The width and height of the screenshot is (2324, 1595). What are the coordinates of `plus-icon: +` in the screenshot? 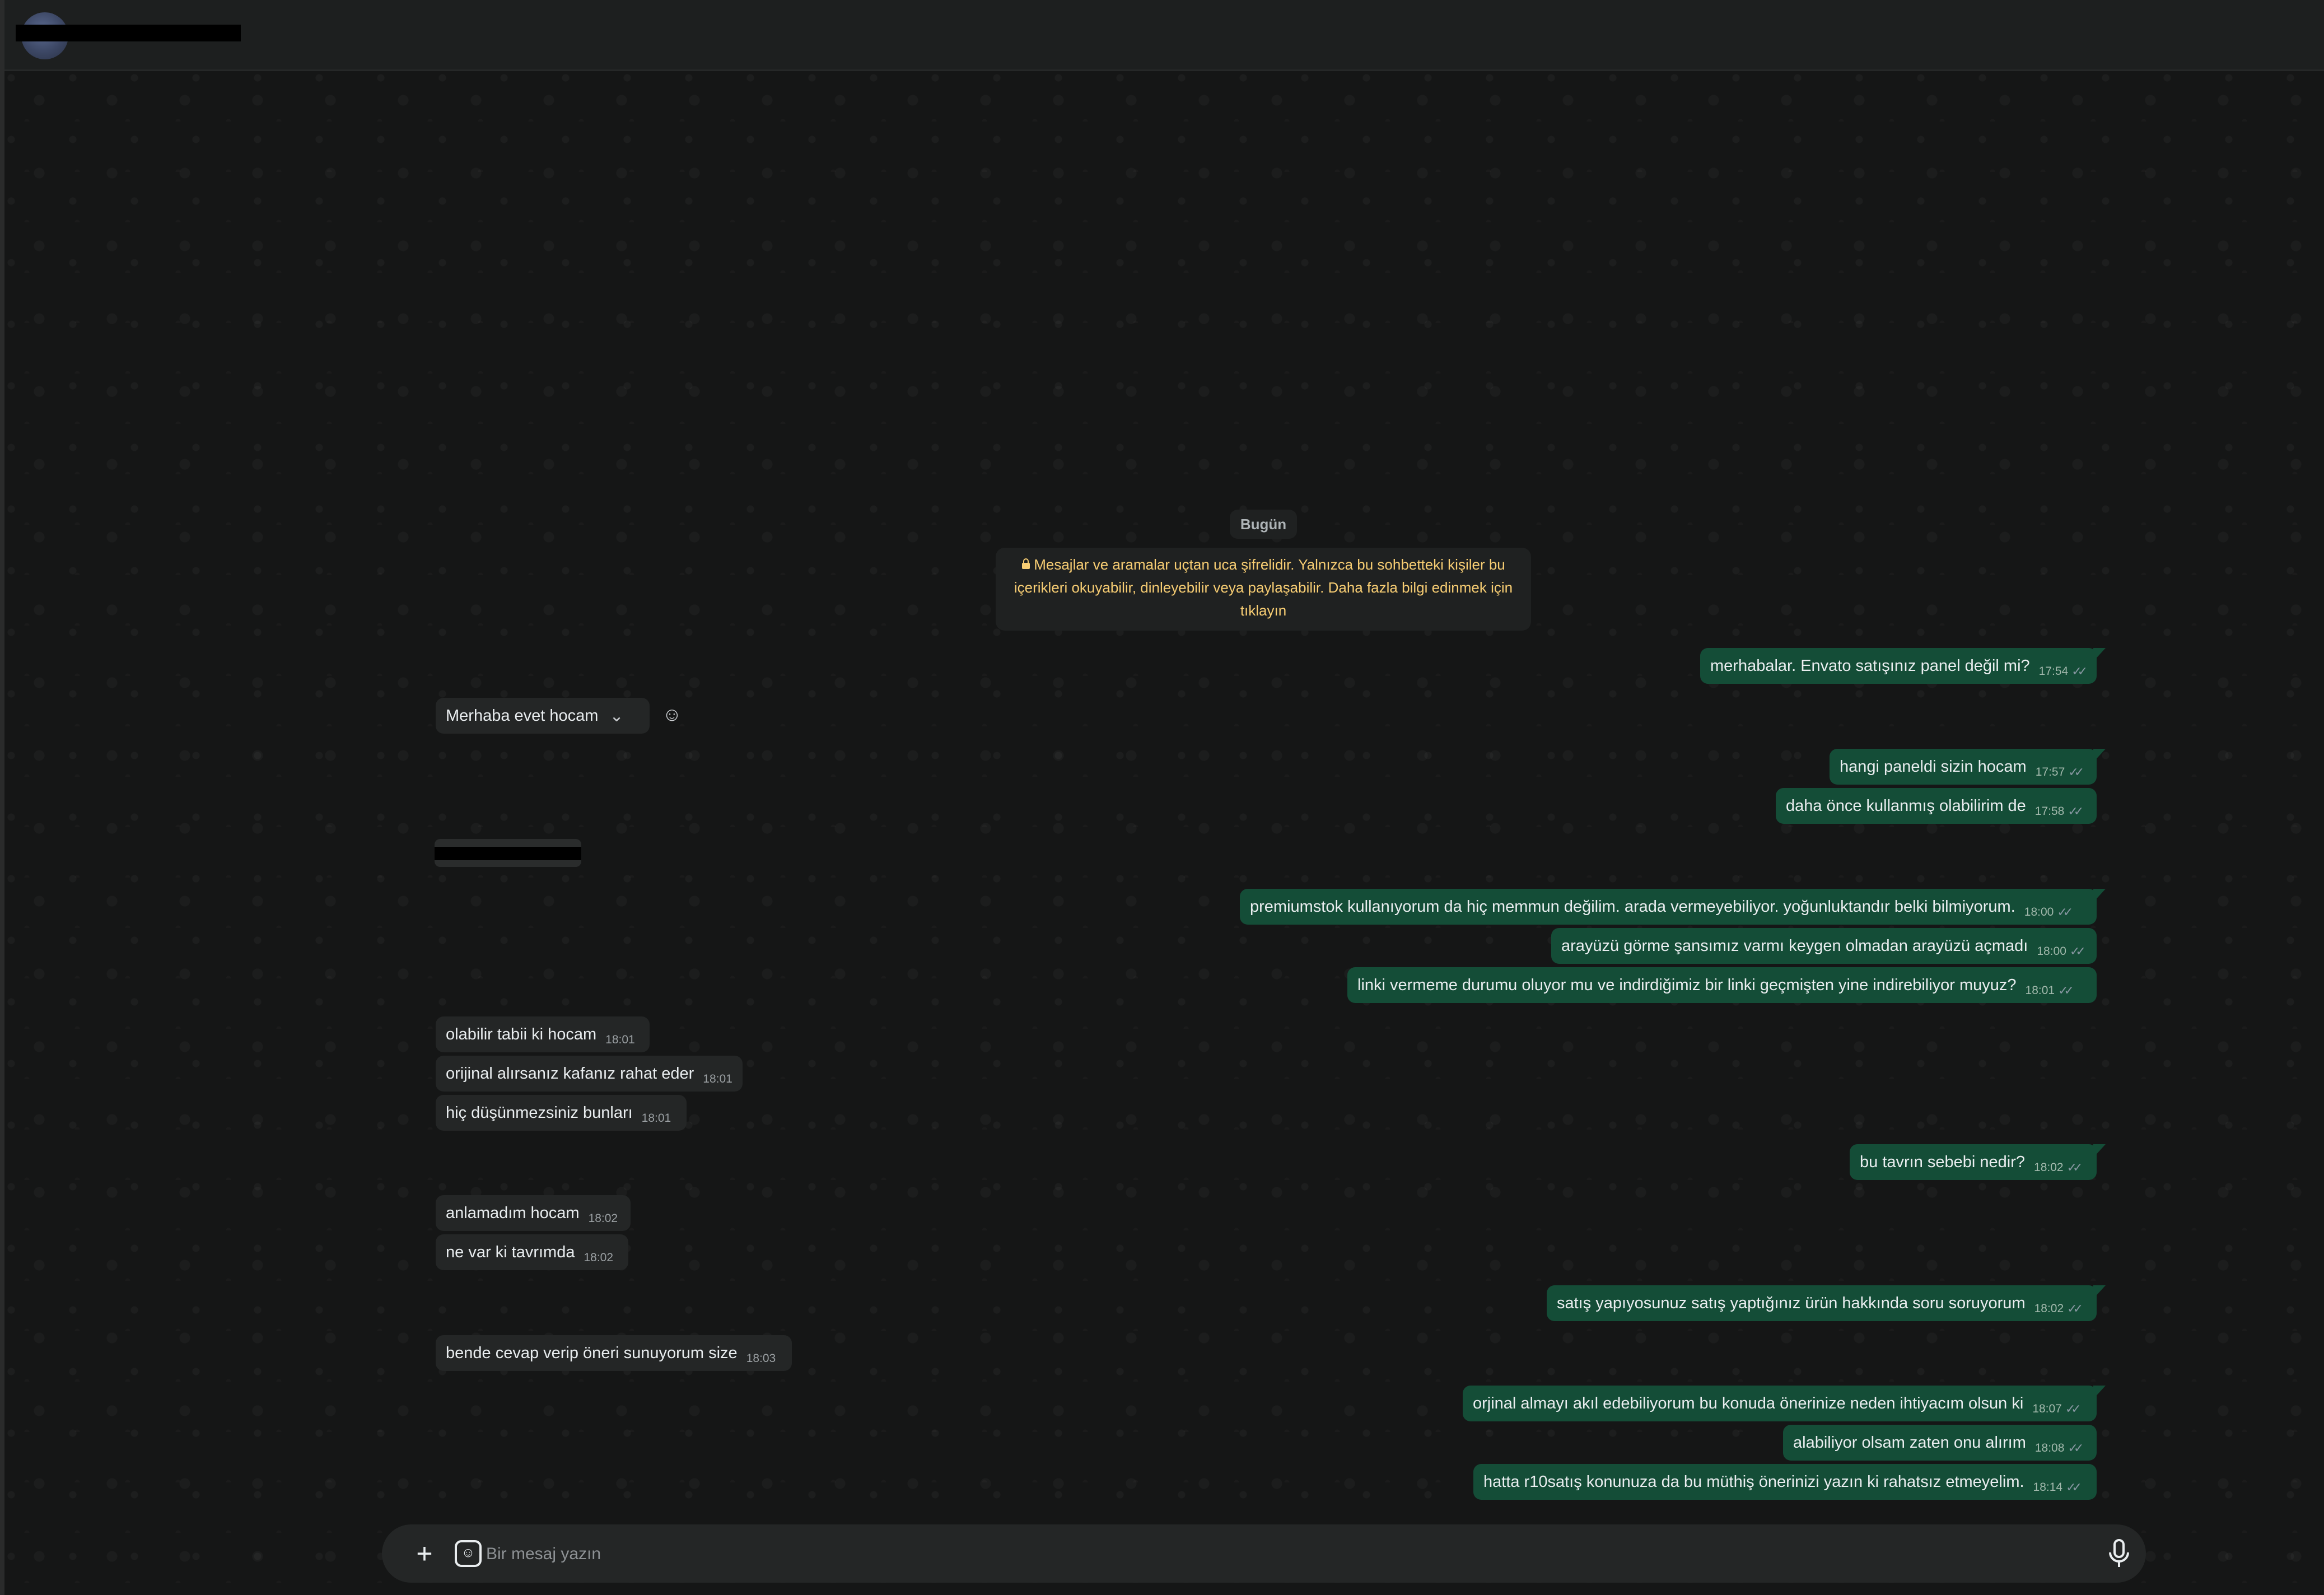 It's located at (425, 1553).